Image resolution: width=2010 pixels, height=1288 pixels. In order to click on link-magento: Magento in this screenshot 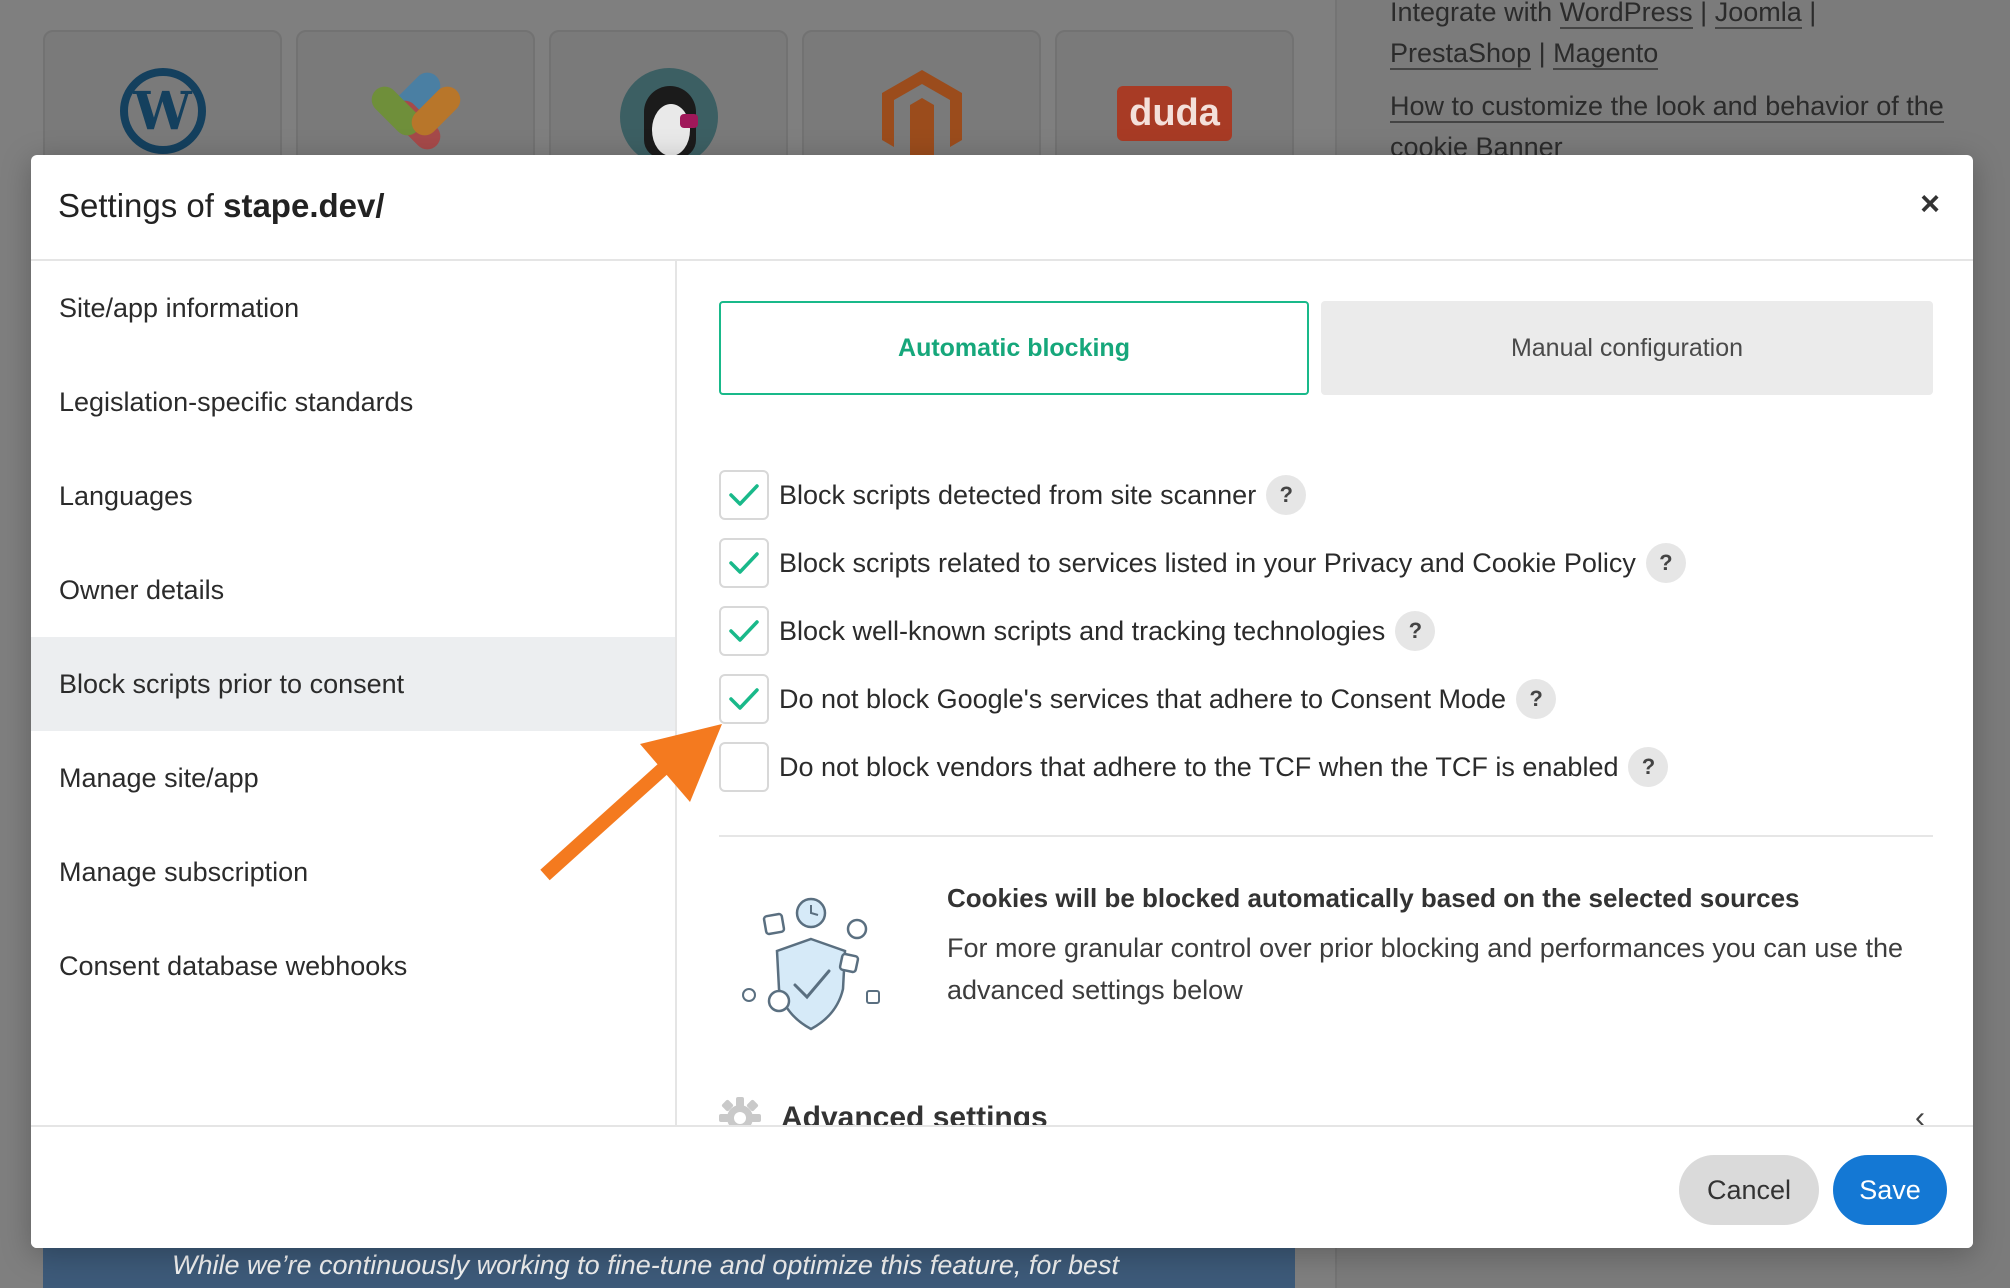, I will do `click(1606, 54)`.